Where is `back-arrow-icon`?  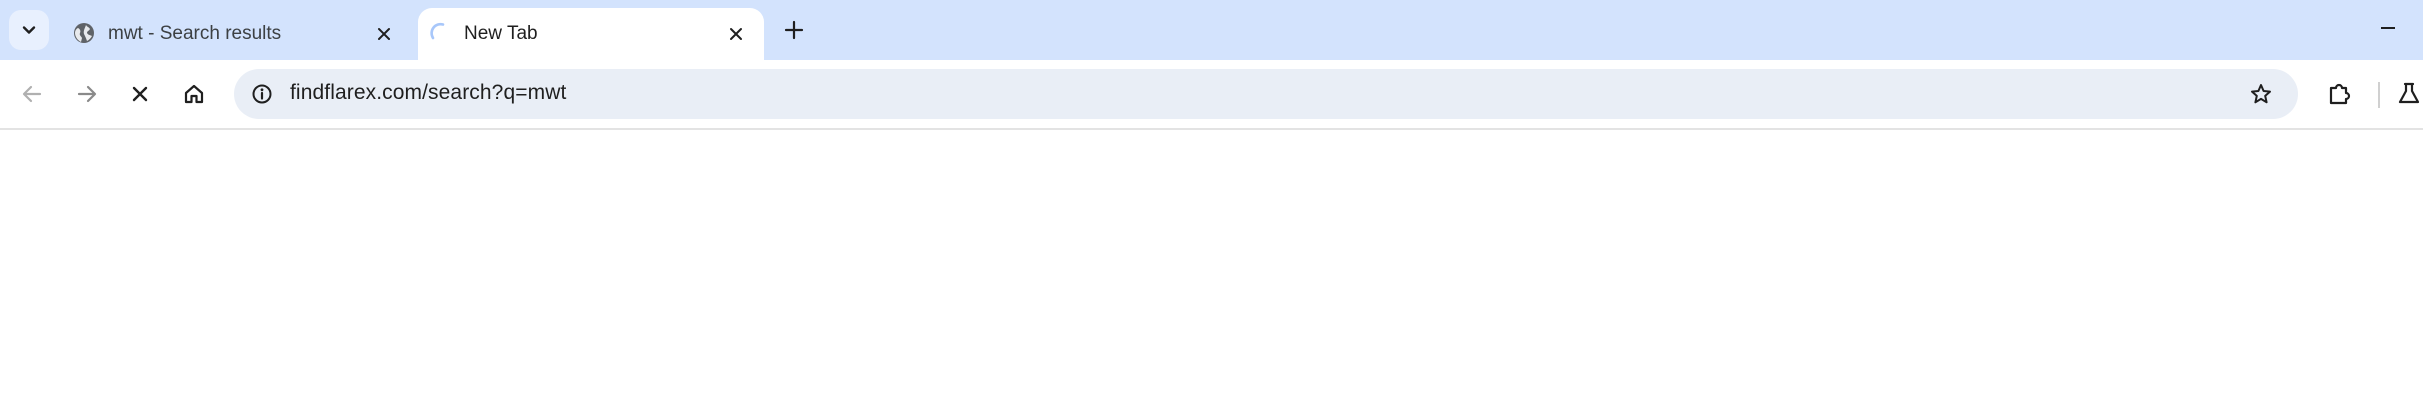 back-arrow-icon is located at coordinates (32, 94).